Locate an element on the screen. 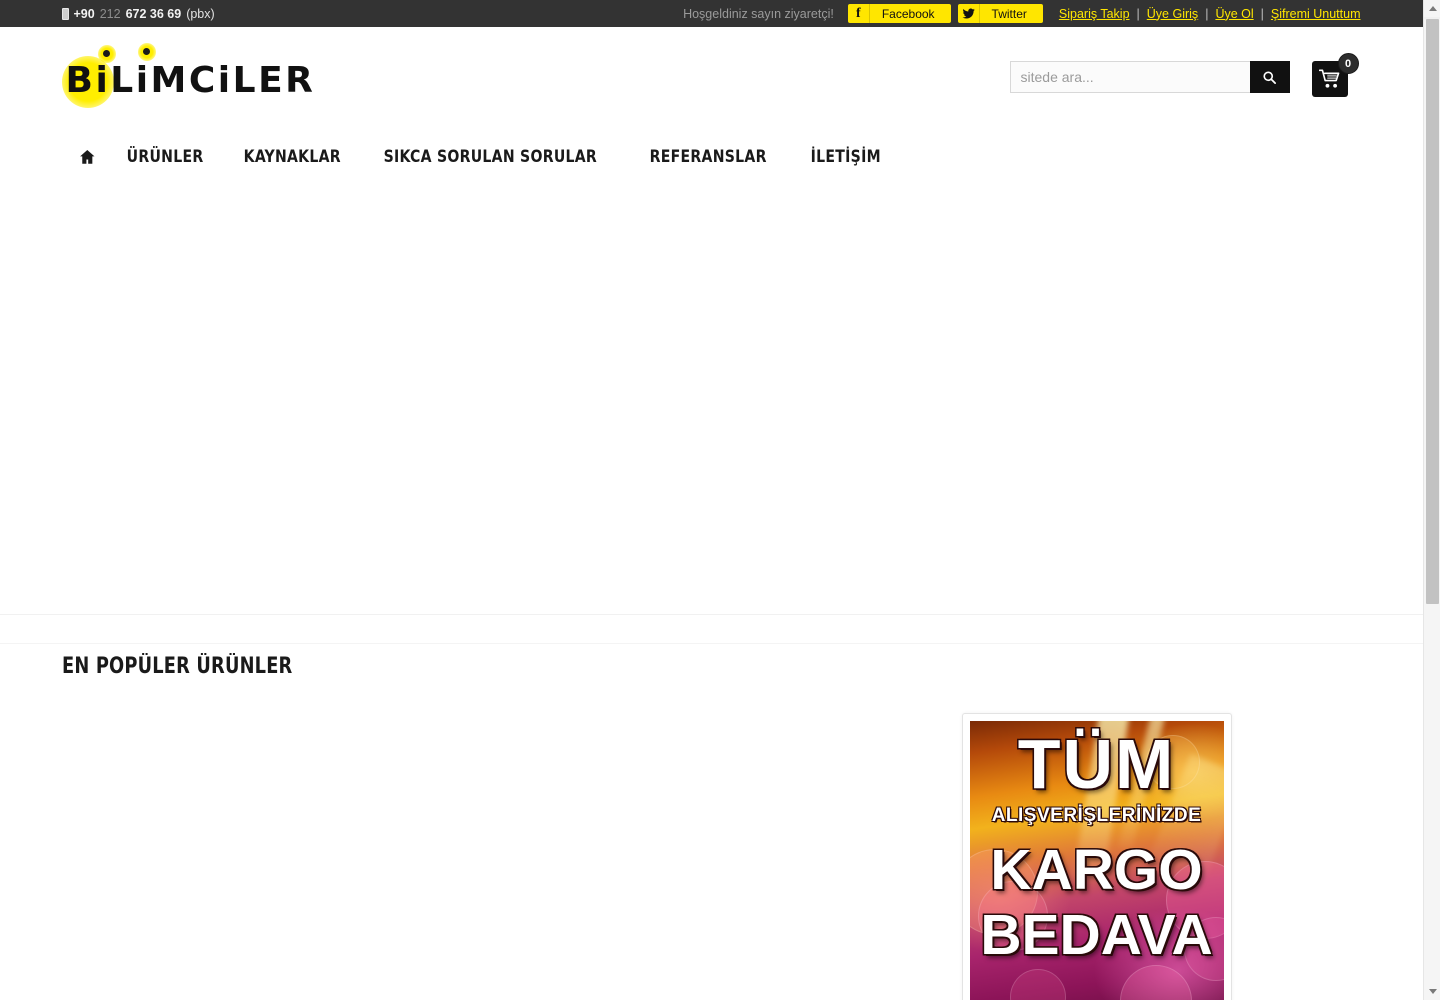 Image resolution: width=1440 pixels, height=1000 pixels. twitter-icon is located at coordinates (969, 13).